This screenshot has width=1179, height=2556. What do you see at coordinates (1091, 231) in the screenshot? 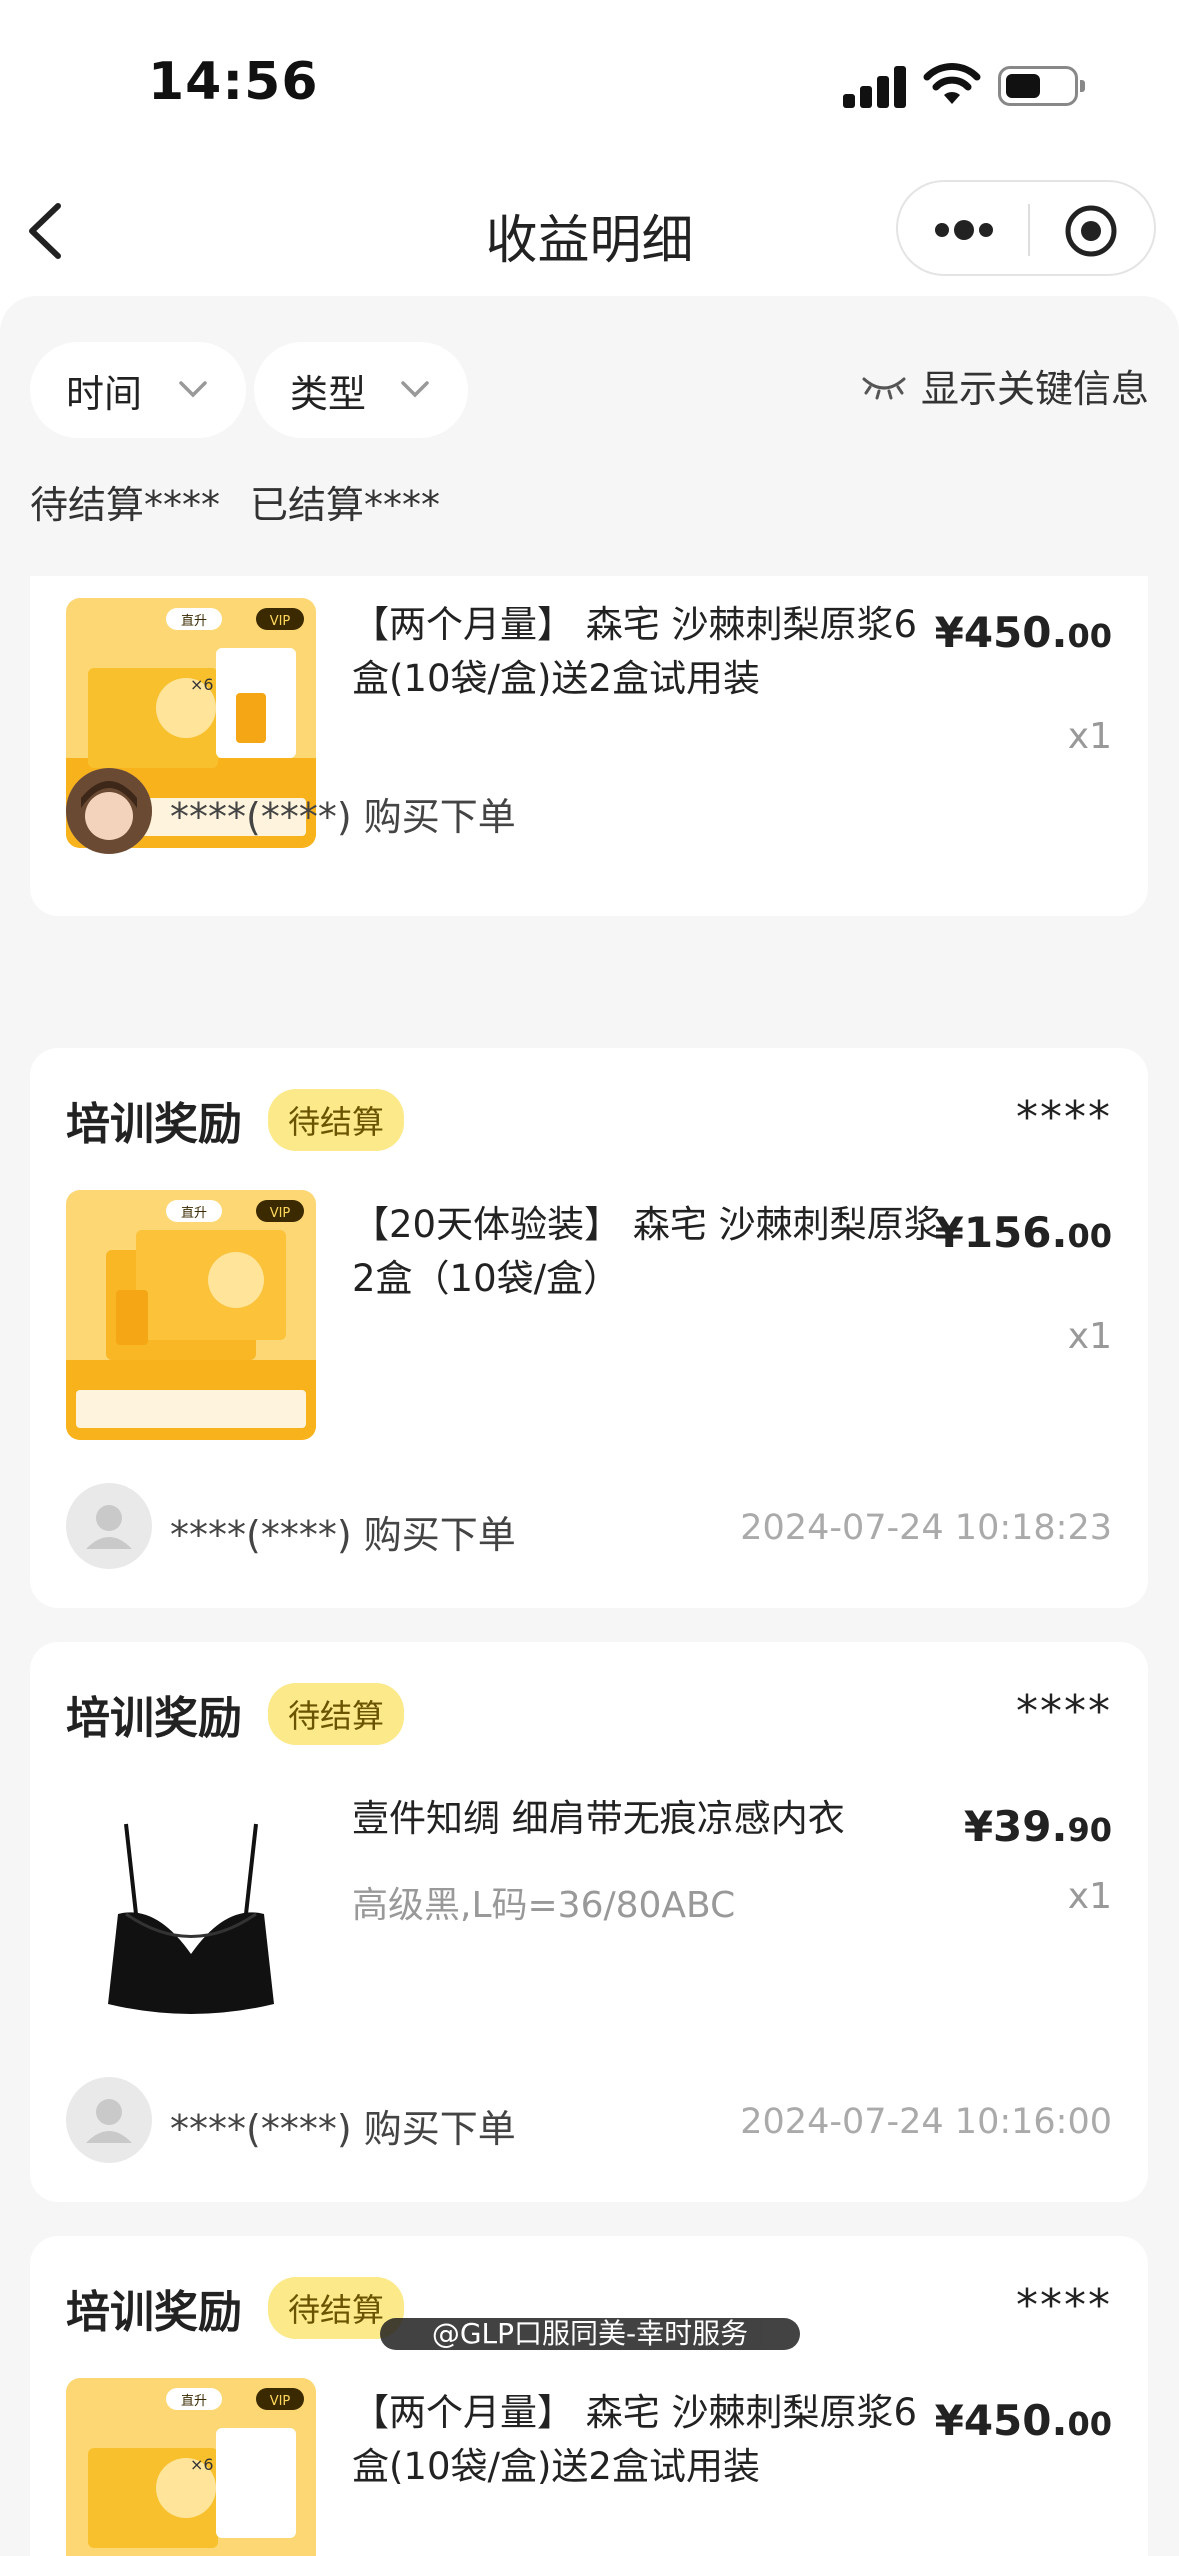
I see `close-miniapp-icon` at bounding box center [1091, 231].